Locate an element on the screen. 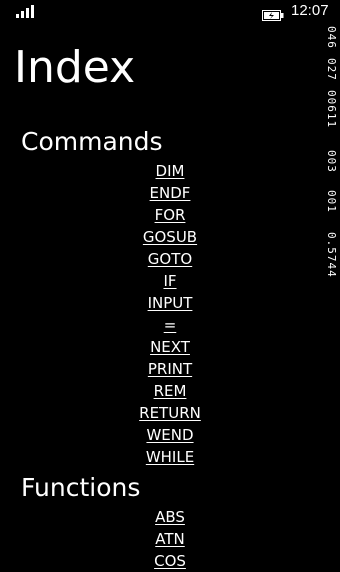 This screenshot has width=340, height=572. list-item: ENDF is located at coordinates (170, 193).